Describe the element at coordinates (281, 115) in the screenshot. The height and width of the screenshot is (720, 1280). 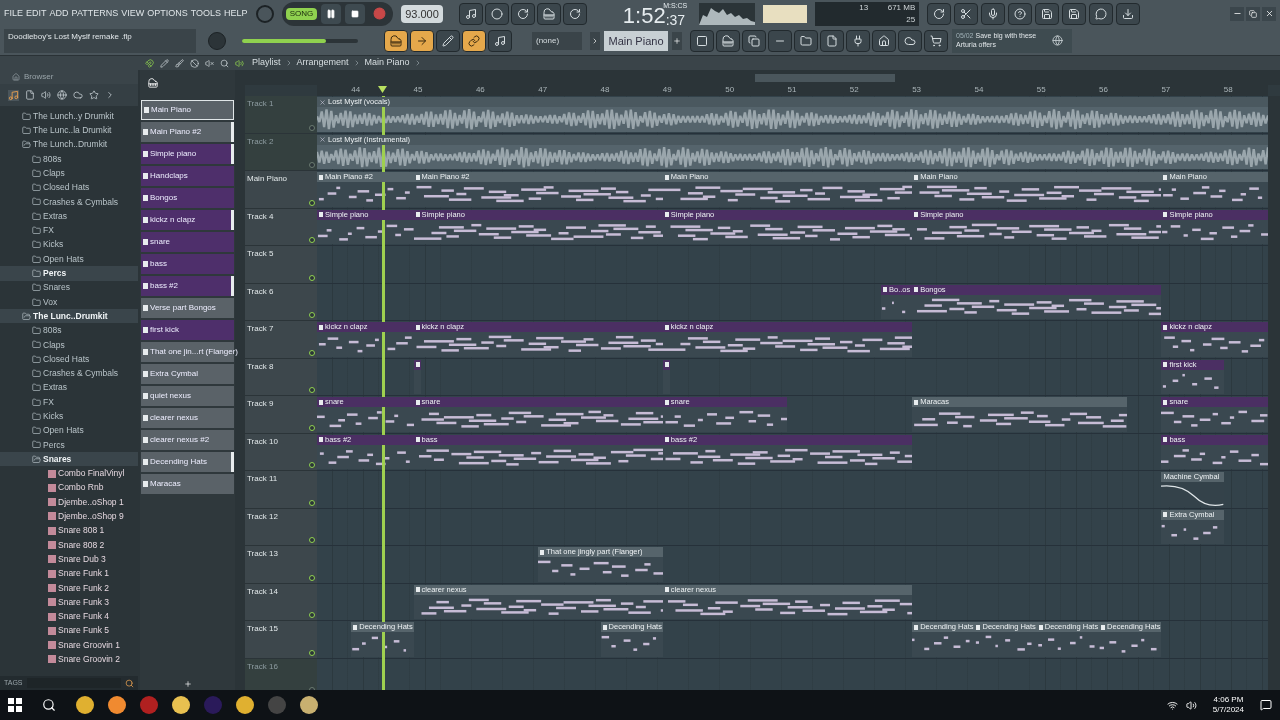
I see `track-header: Track 1` at that location.